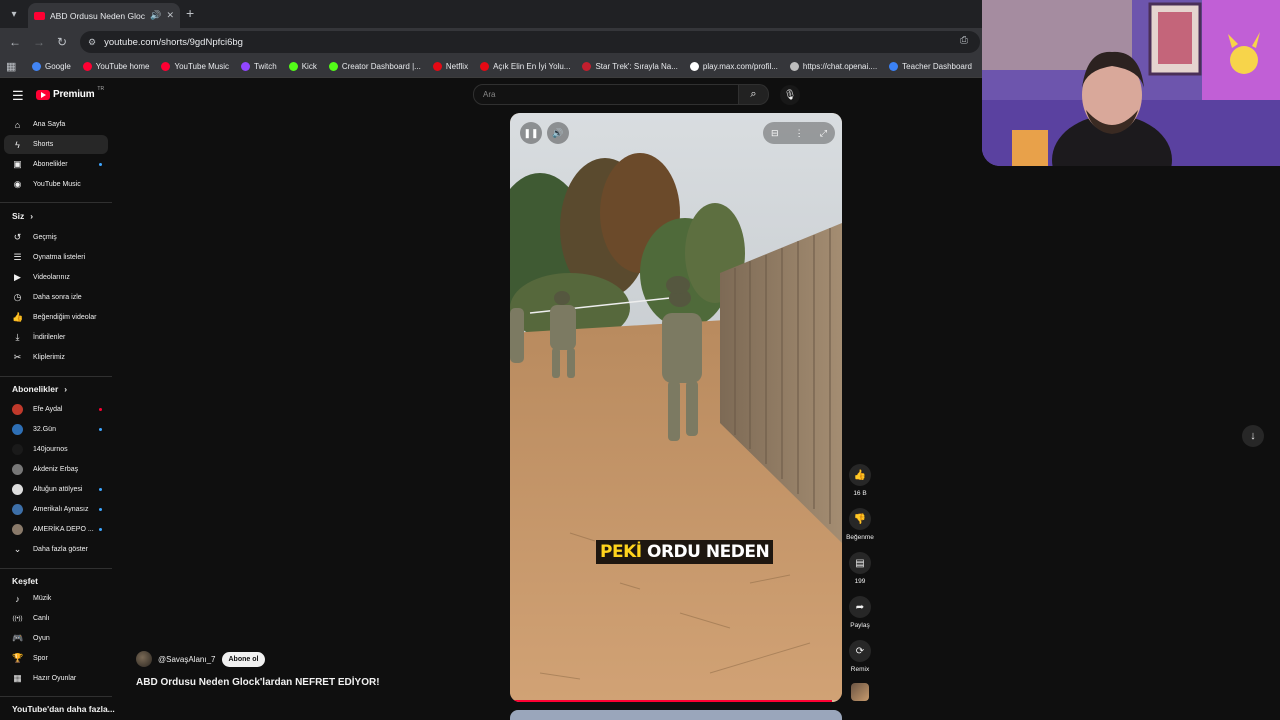 The image size is (1280, 720). What do you see at coordinates (558, 133) in the screenshot?
I see `volume-icon: 🔊` at bounding box center [558, 133].